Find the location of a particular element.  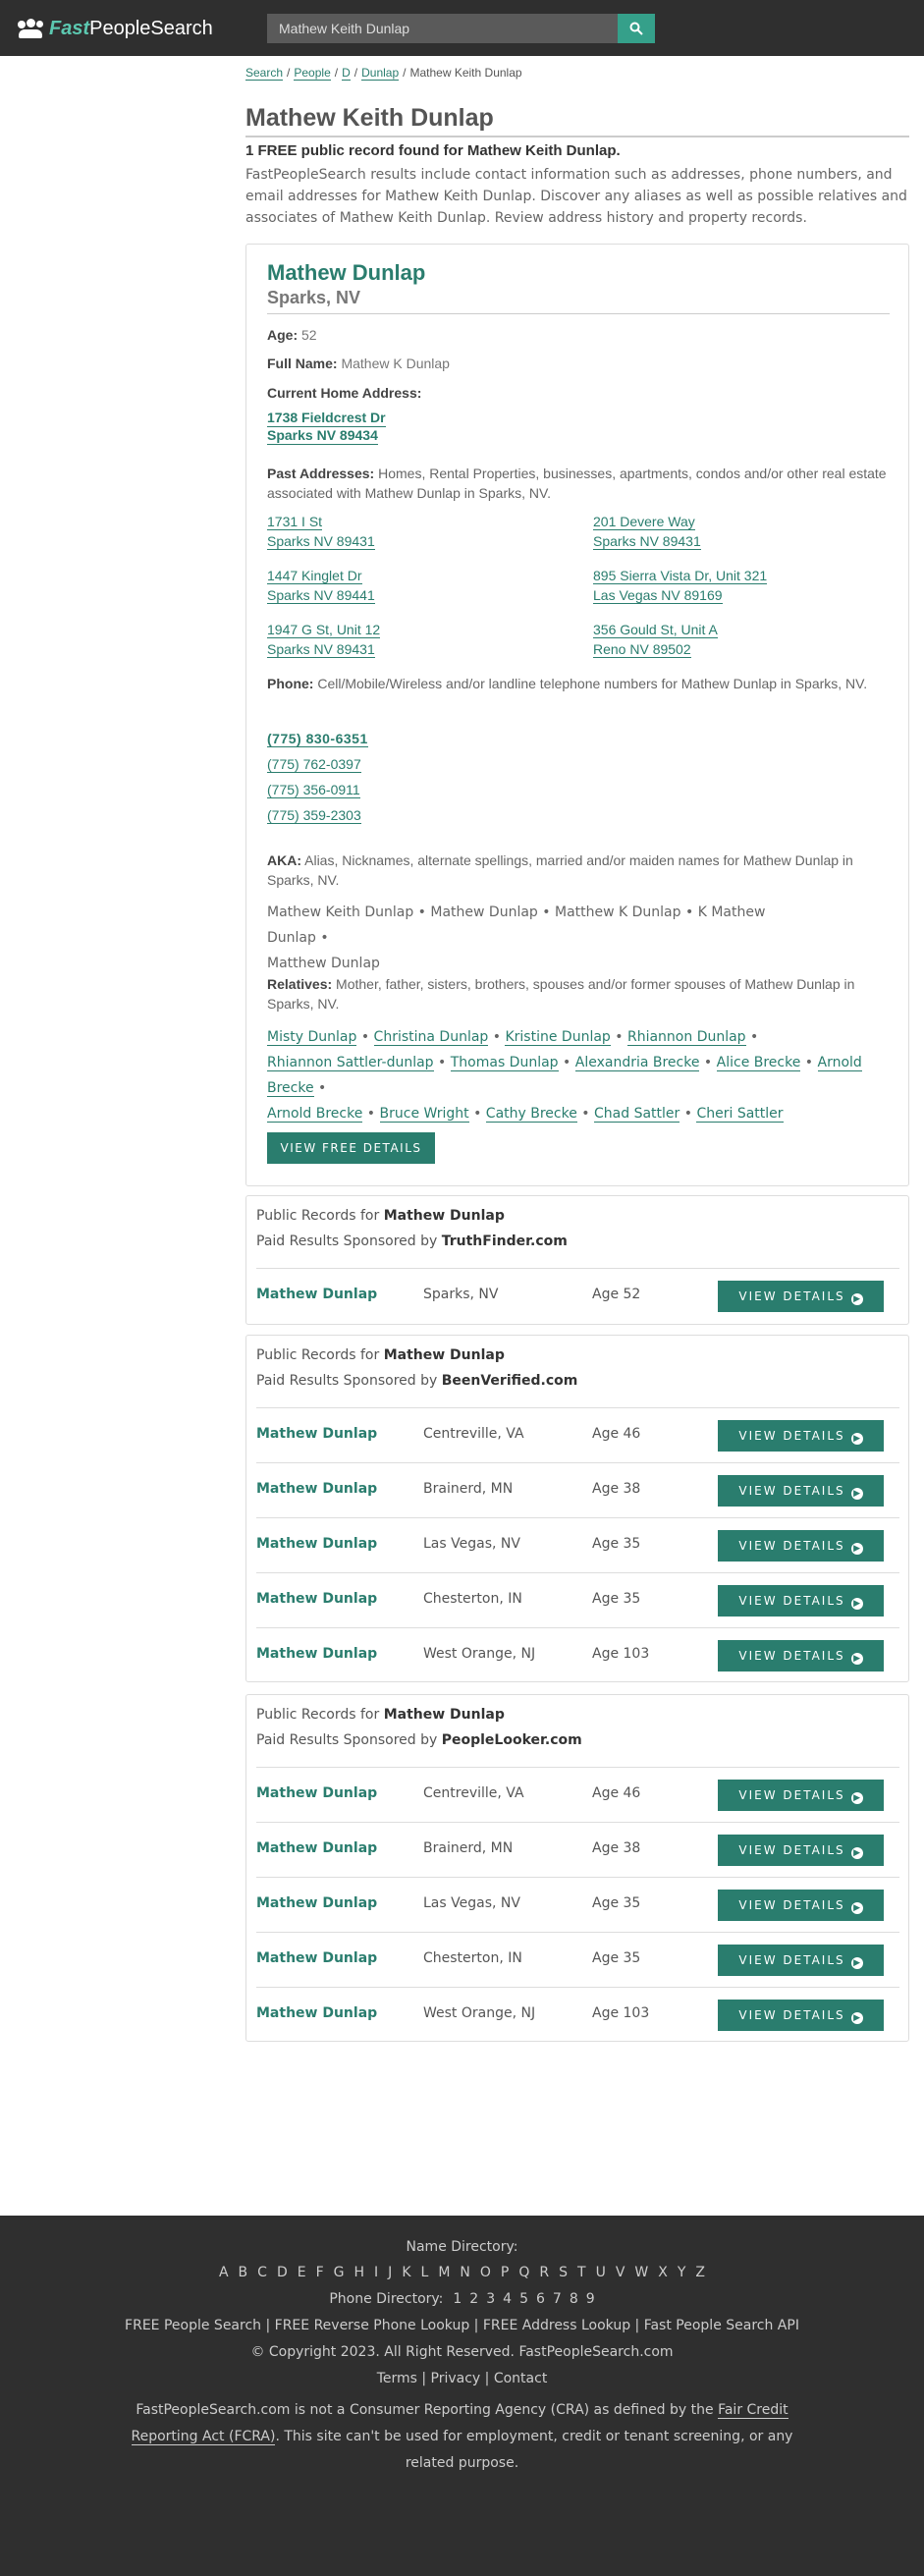

letter-link: U is located at coordinates (601, 2273).